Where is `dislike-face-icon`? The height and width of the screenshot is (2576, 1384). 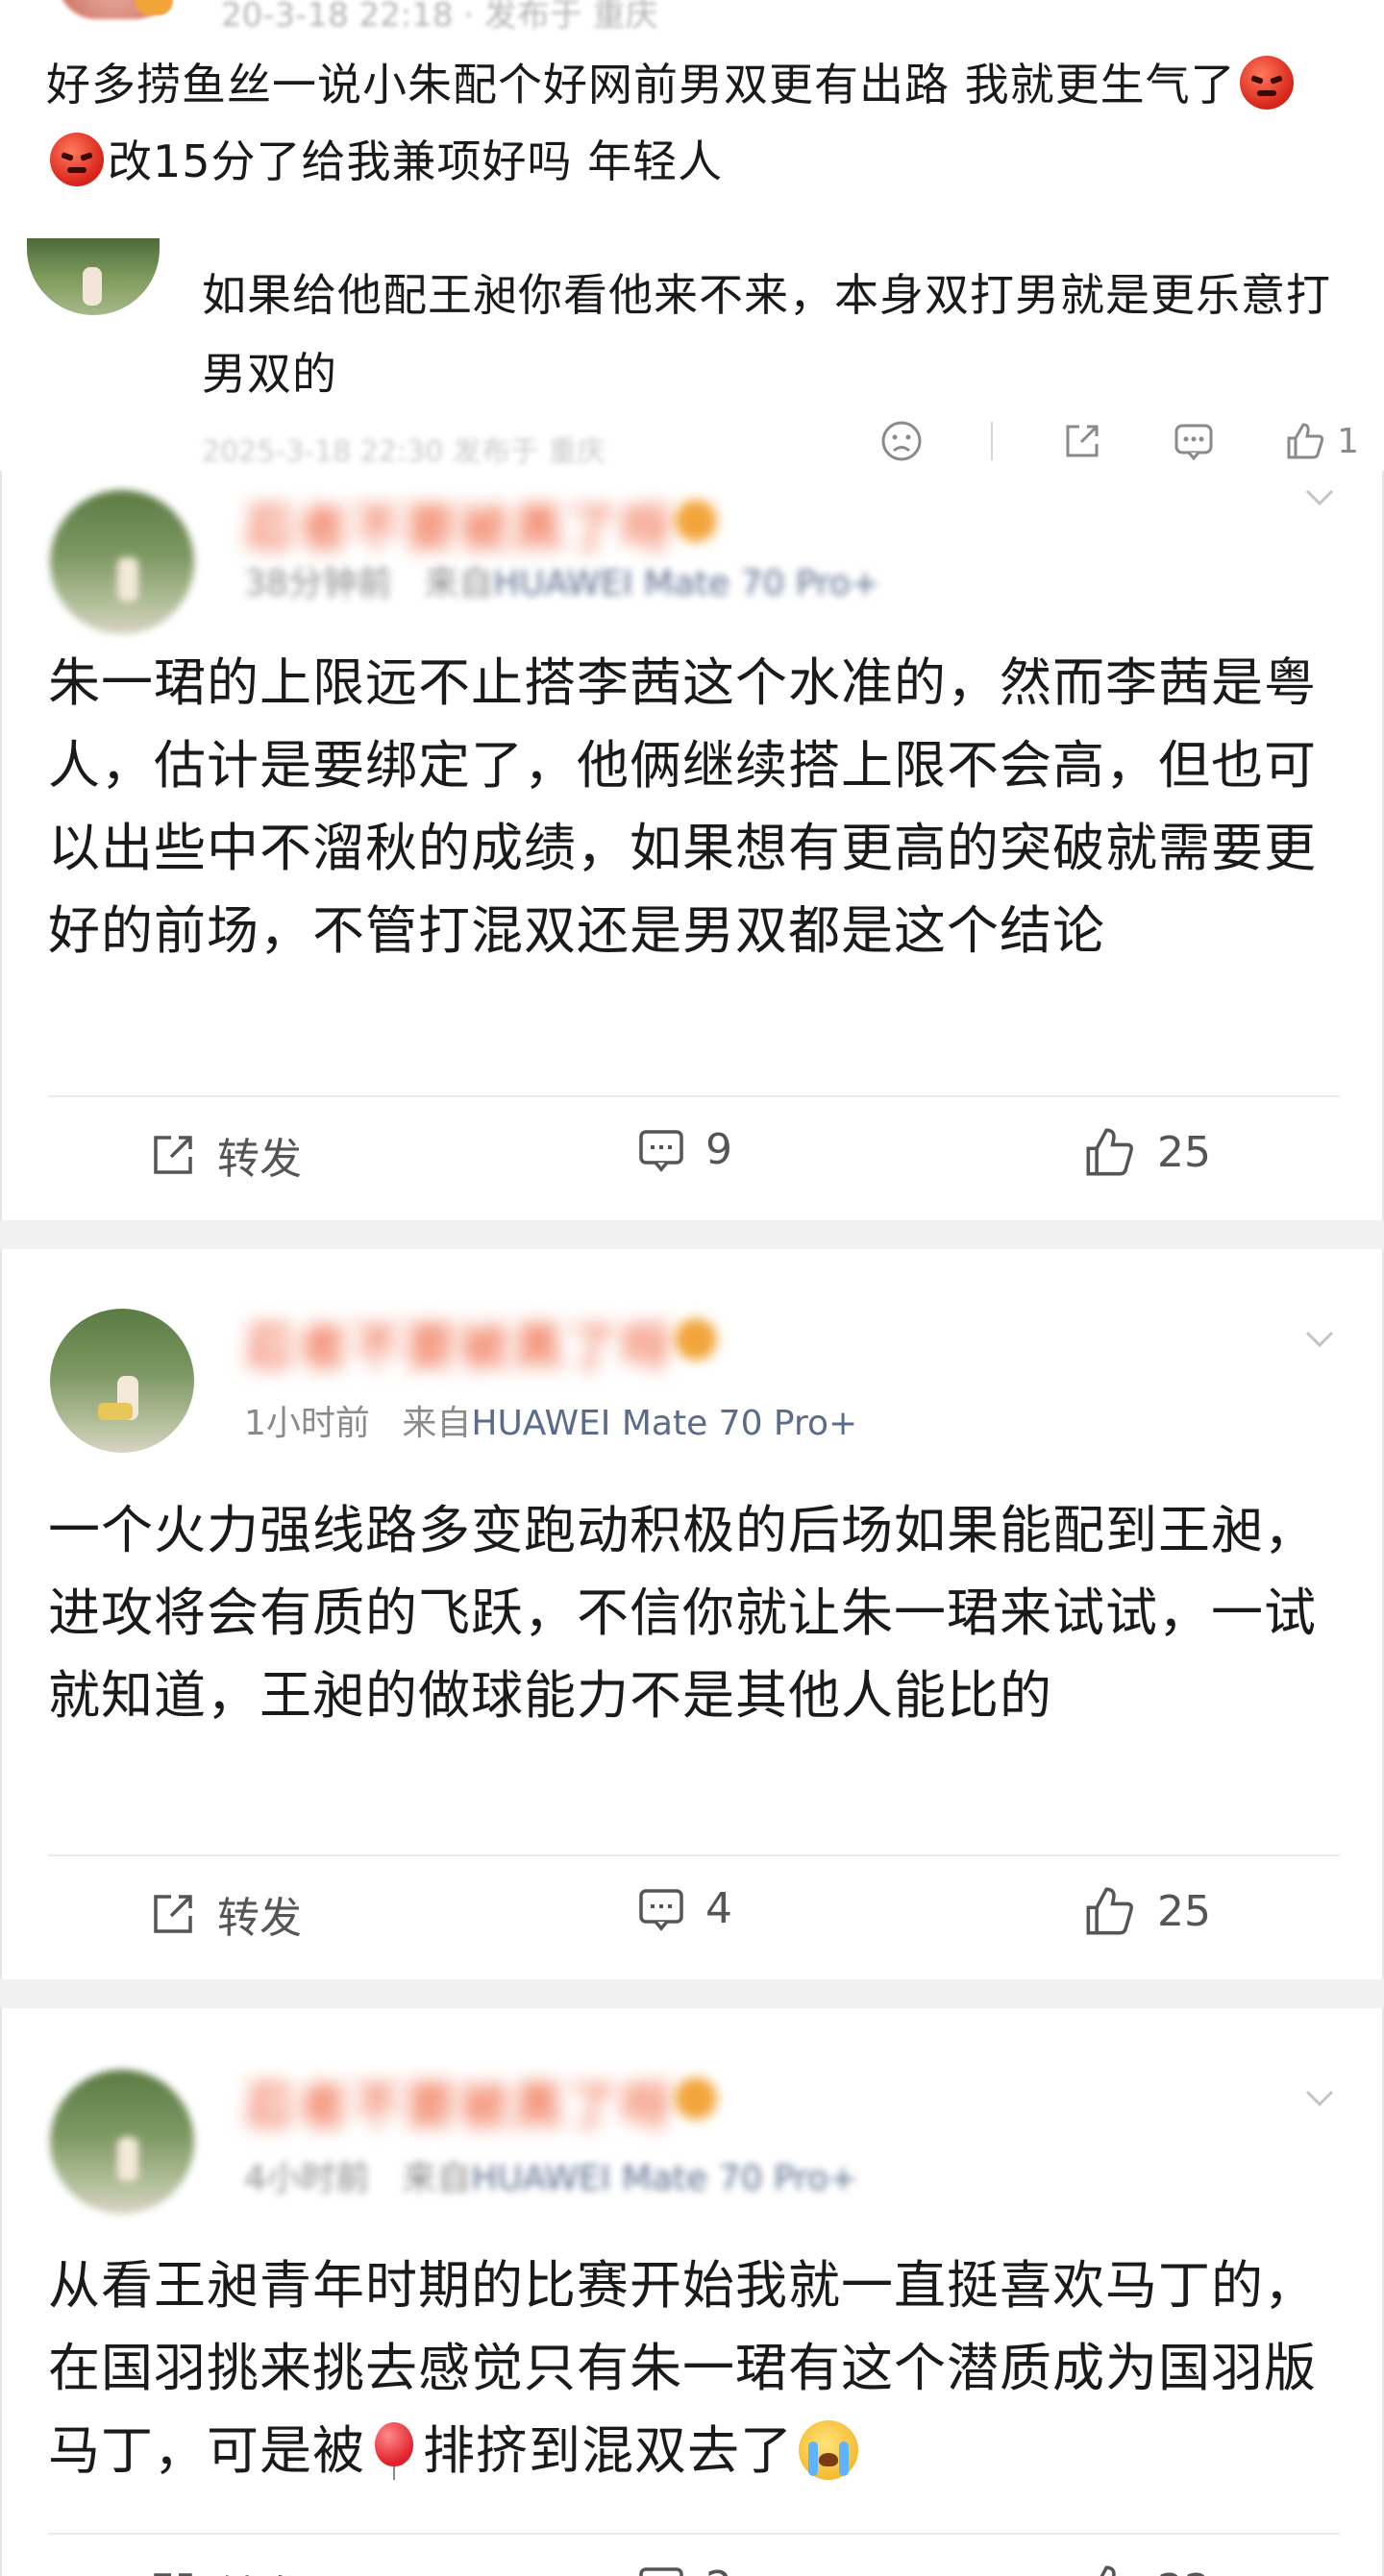 dislike-face-icon is located at coordinates (901, 441).